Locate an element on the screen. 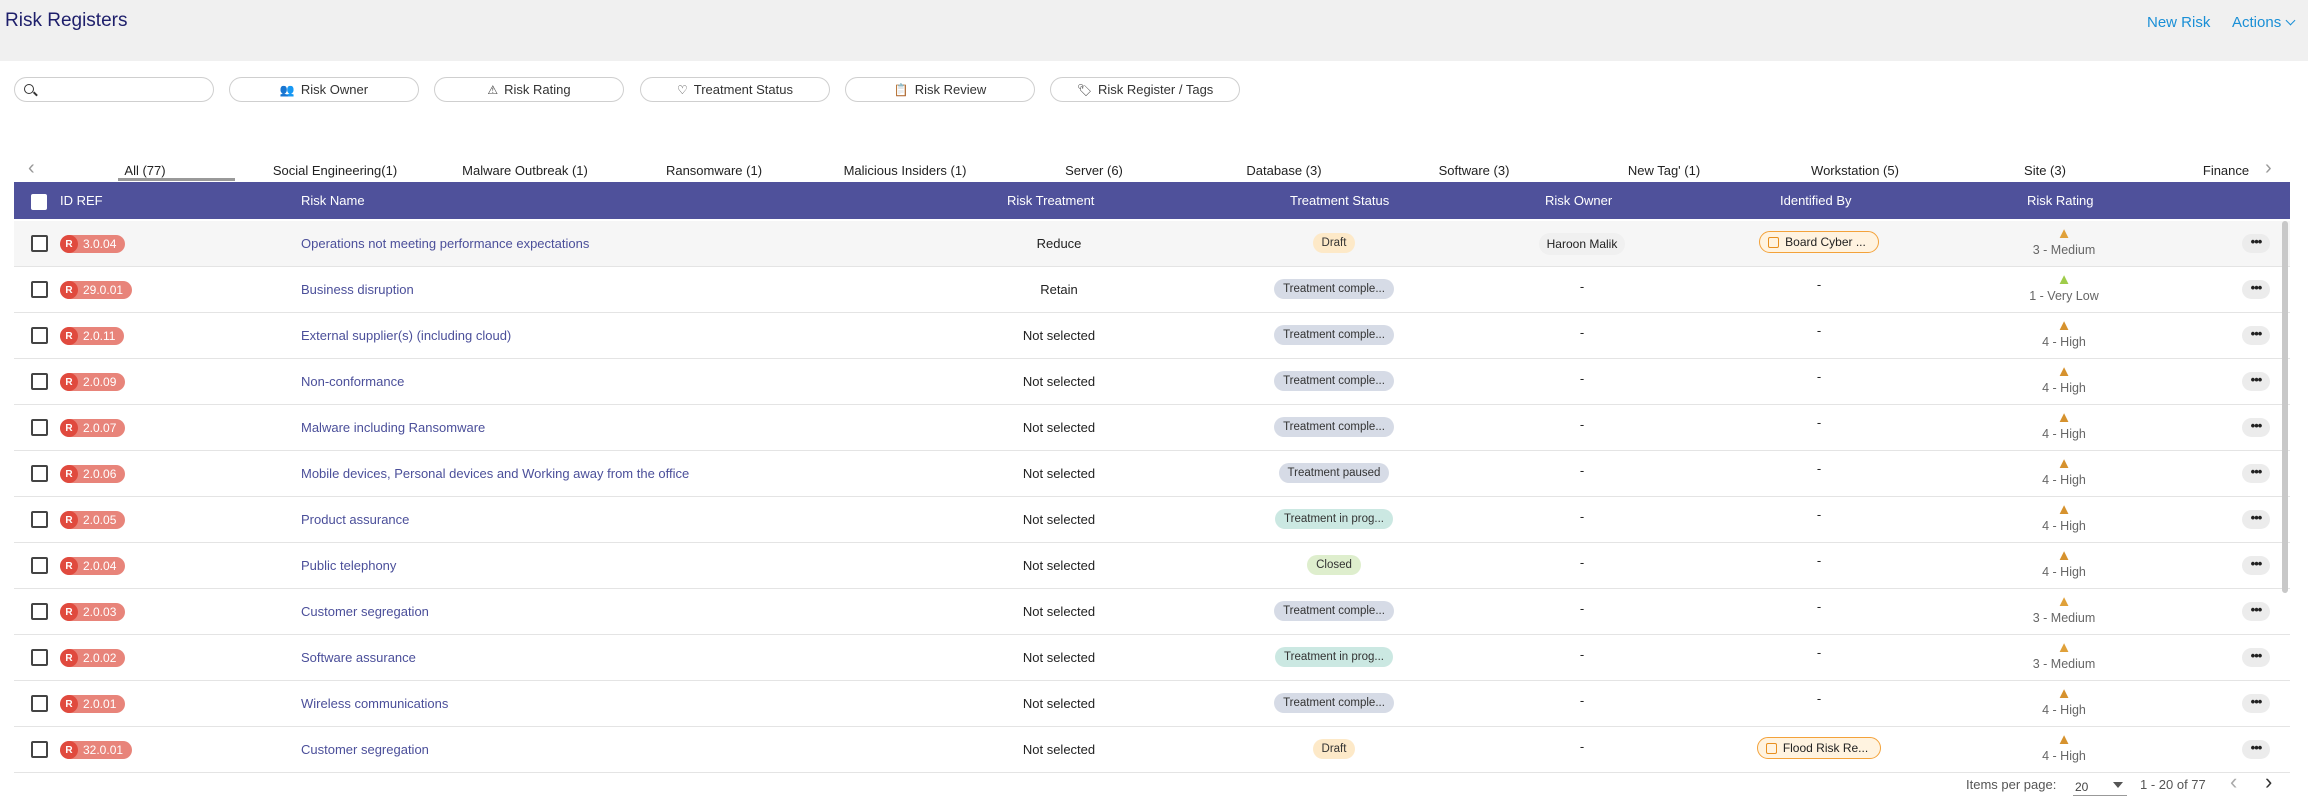 Image resolution: width=2308 pixels, height=801 pixels. filter-risk-owner-button: 👥 Risk Owner is located at coordinates (324, 89).